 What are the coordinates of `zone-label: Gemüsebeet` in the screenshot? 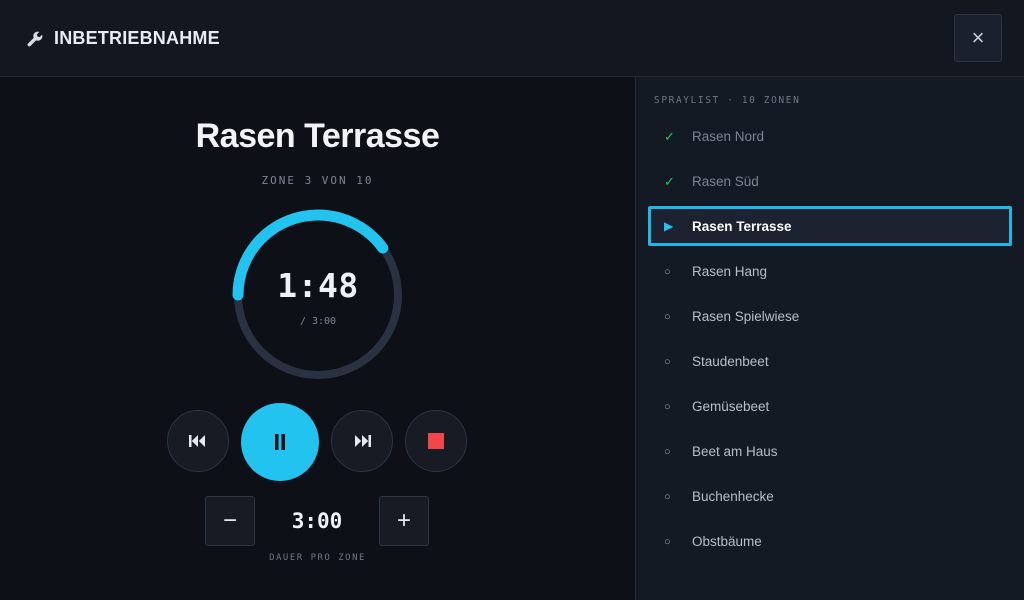 It's located at (731, 406).